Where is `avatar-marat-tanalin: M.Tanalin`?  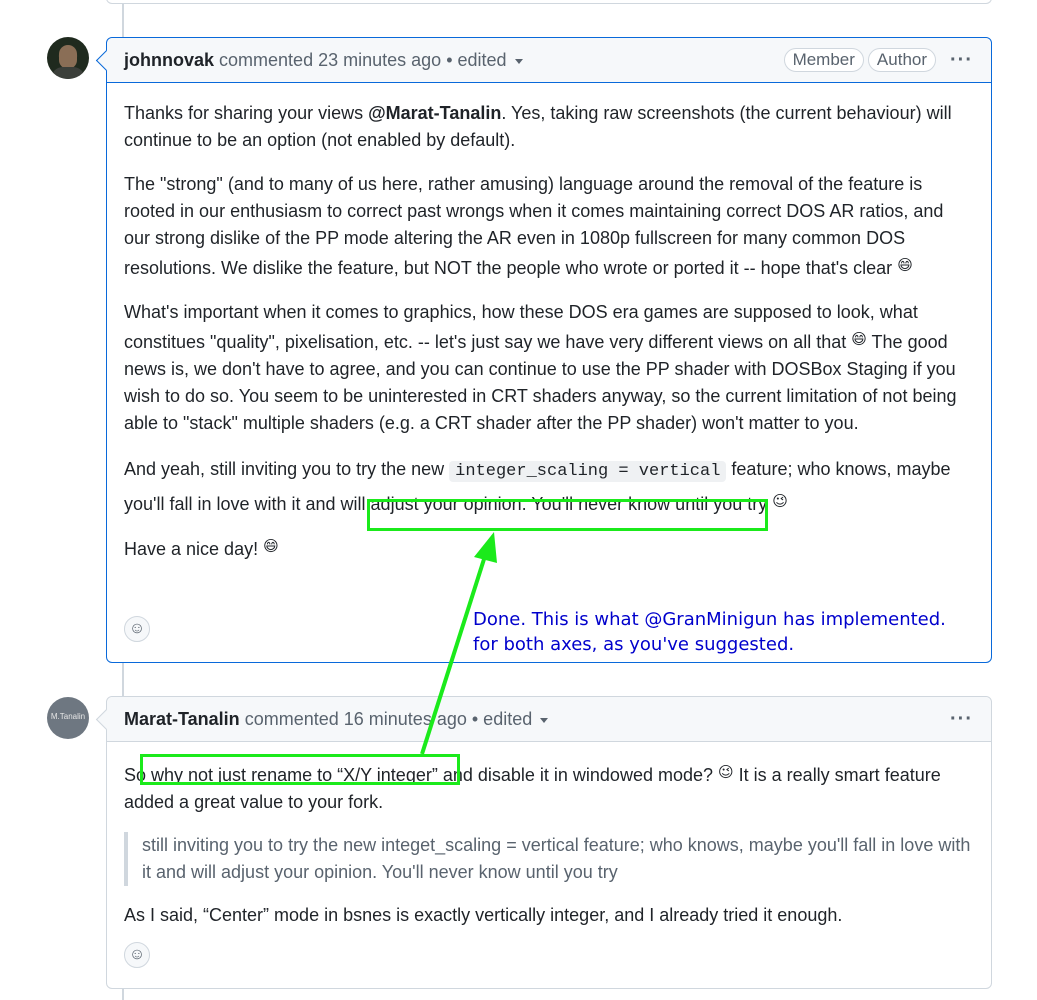
avatar-marat-tanalin: M.Tanalin is located at coordinates (68, 718).